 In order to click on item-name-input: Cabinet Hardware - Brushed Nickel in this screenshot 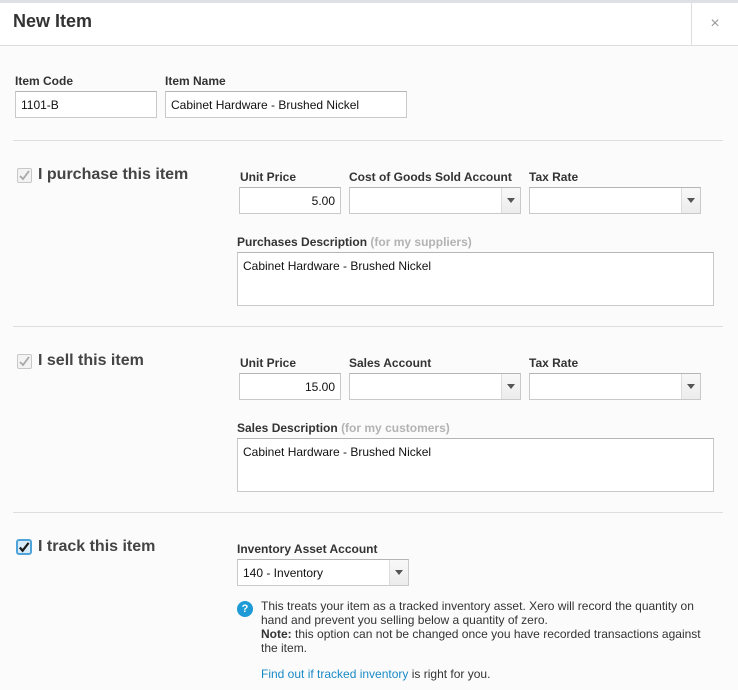, I will do `click(286, 104)`.